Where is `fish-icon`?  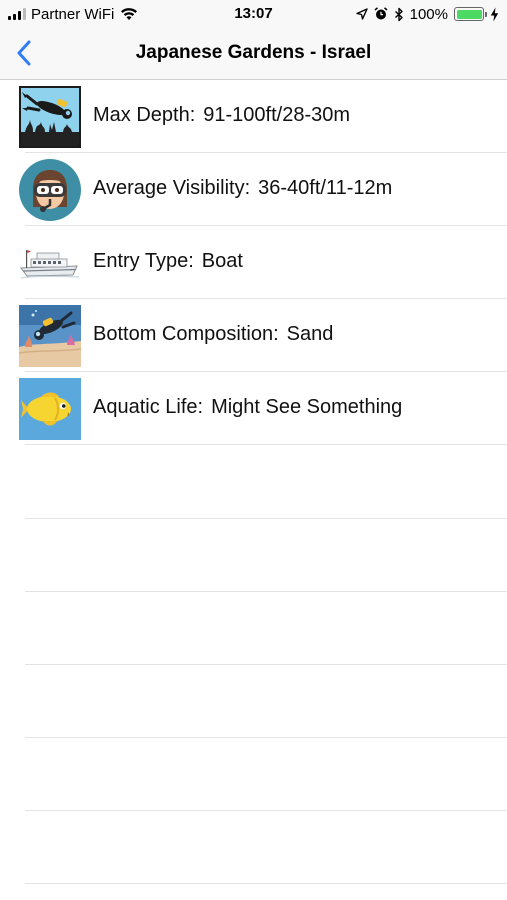 fish-icon is located at coordinates (50, 409).